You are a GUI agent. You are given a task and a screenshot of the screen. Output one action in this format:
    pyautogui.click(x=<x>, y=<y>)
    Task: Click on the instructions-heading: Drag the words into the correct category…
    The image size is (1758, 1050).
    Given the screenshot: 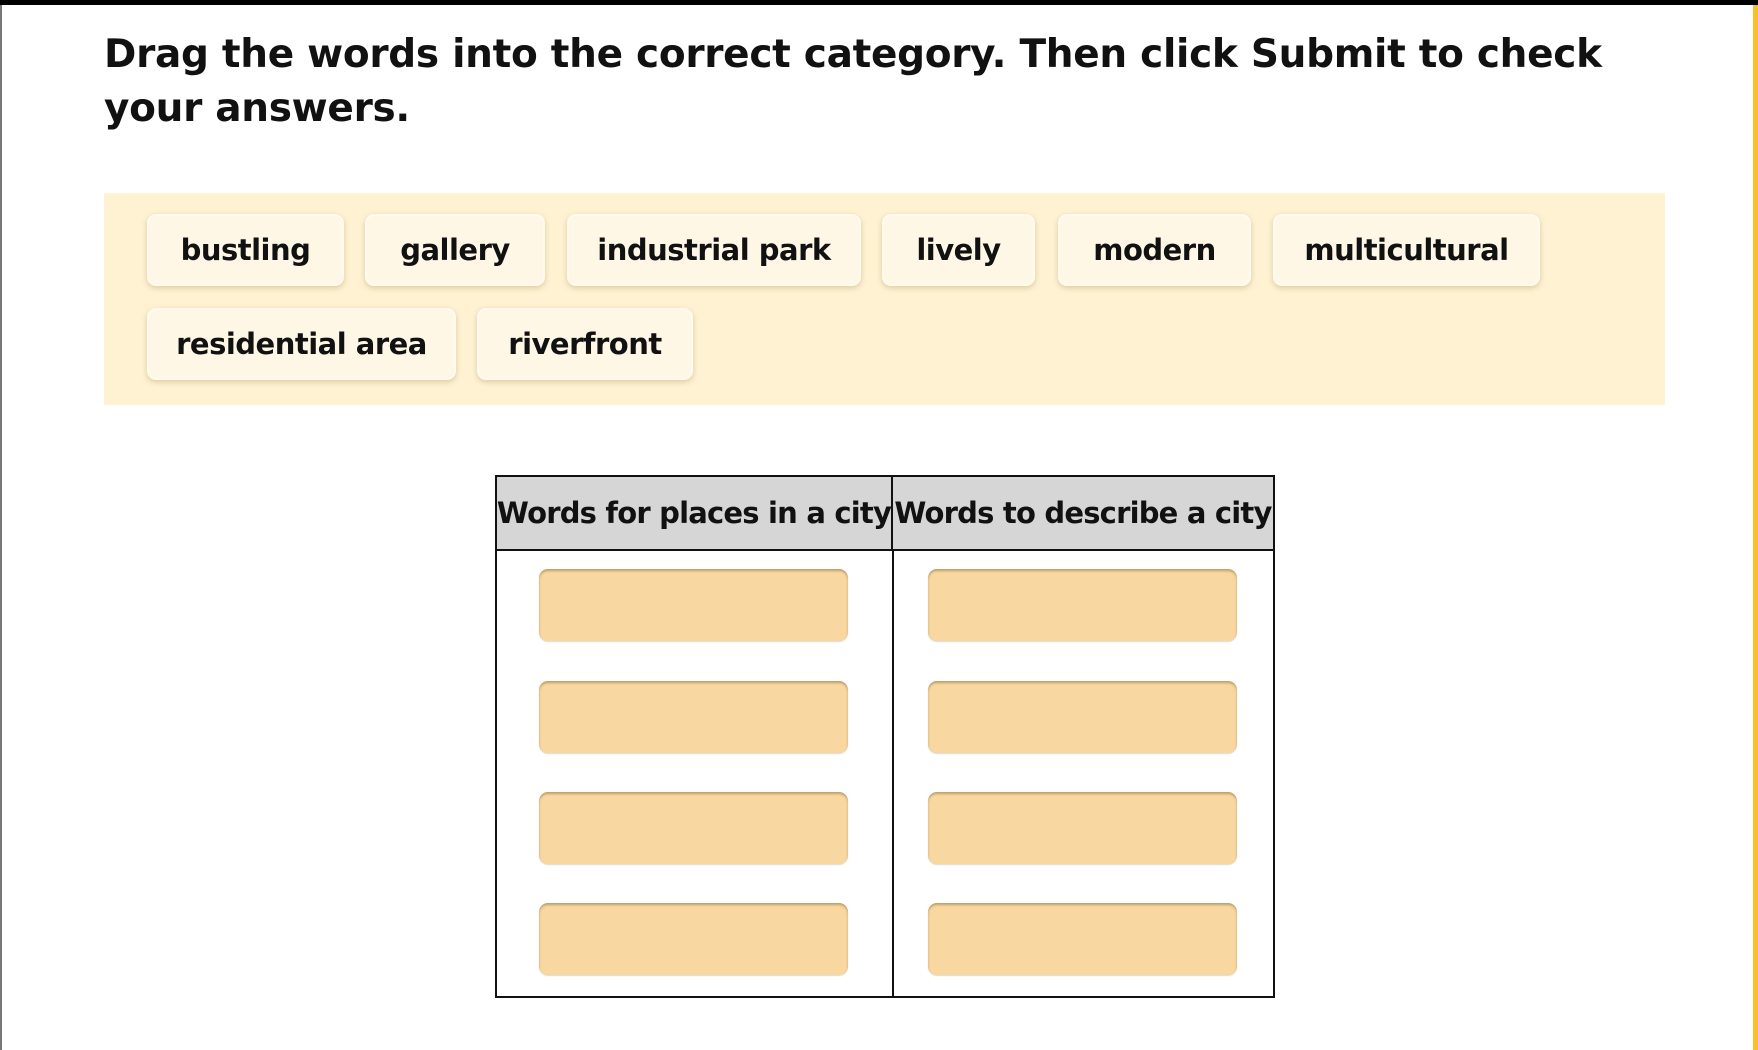 What is the action you would take?
    pyautogui.click(x=853, y=81)
    